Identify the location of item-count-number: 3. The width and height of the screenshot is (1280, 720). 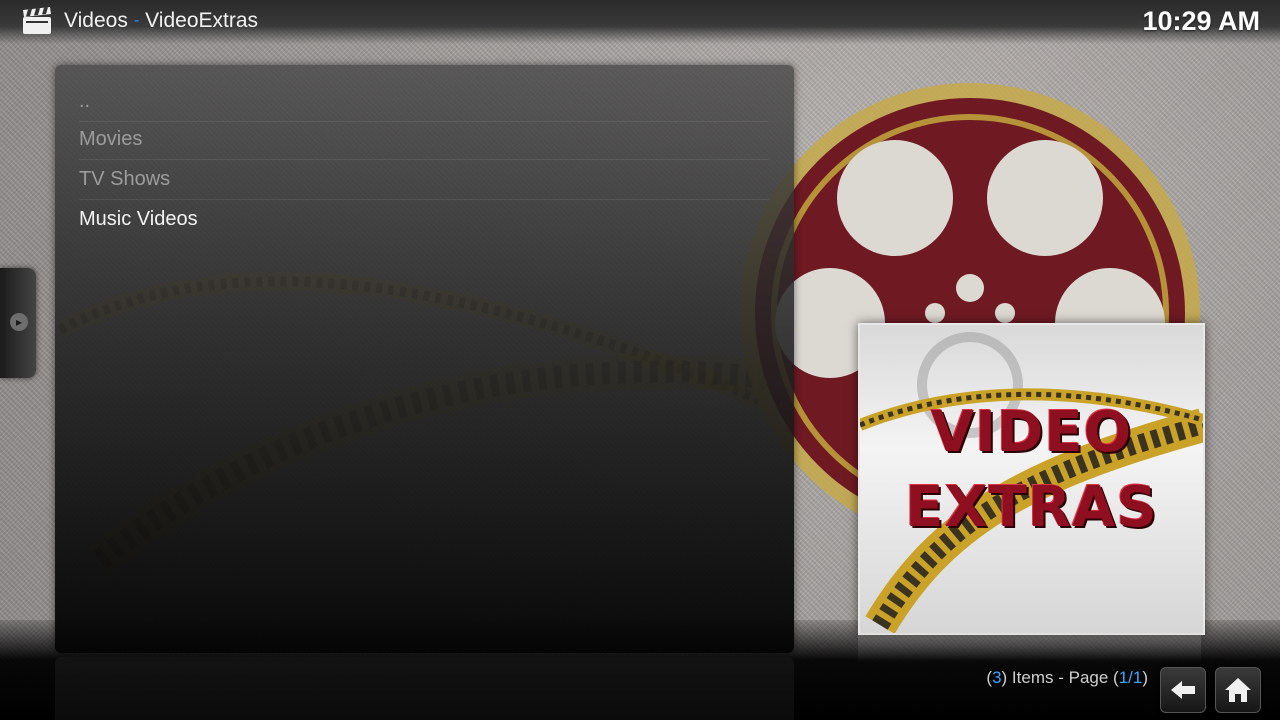
(997, 677).